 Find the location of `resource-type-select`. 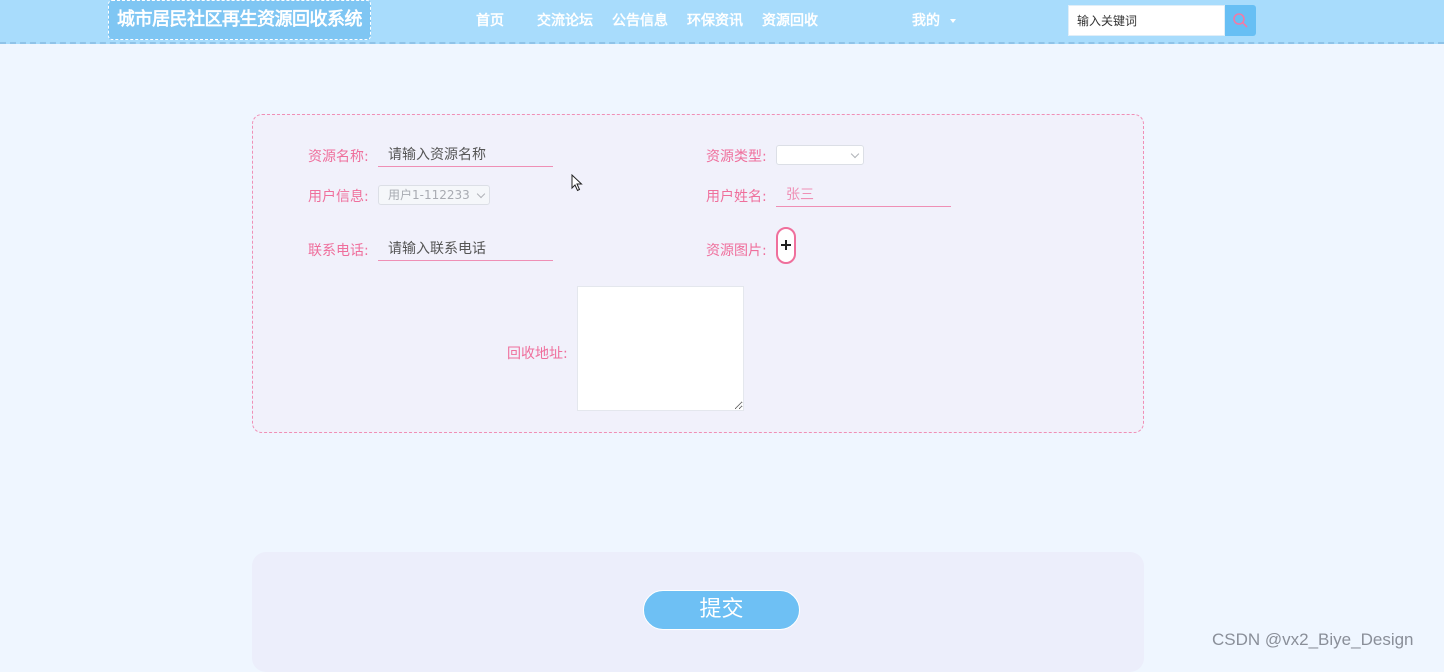

resource-type-select is located at coordinates (820, 155).